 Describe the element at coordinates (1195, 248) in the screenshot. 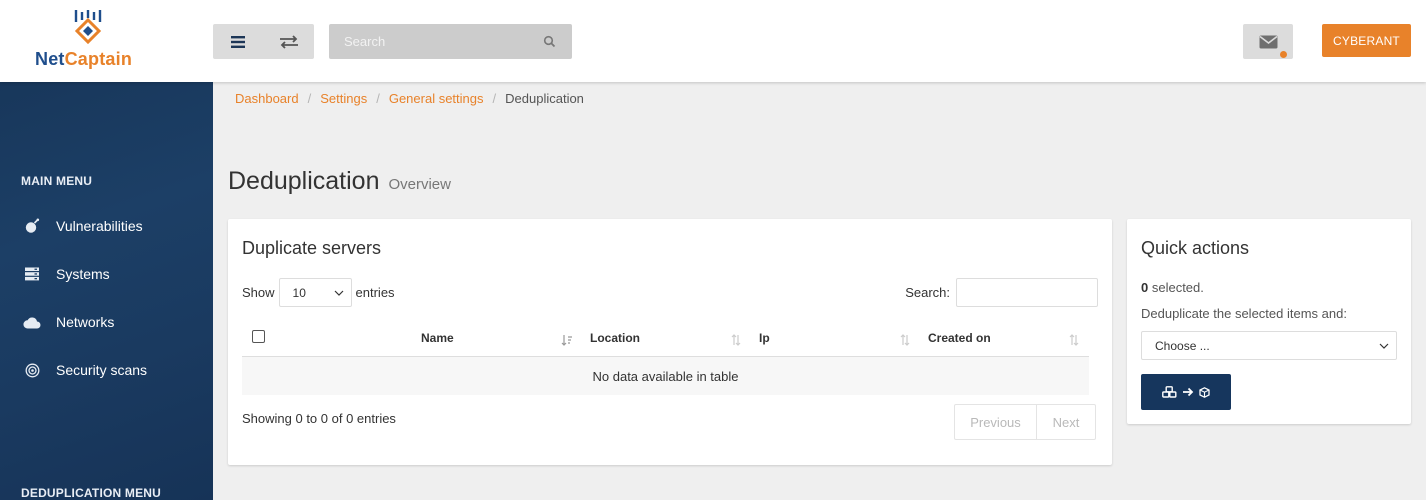

I see `panel-title: Quick actions` at that location.